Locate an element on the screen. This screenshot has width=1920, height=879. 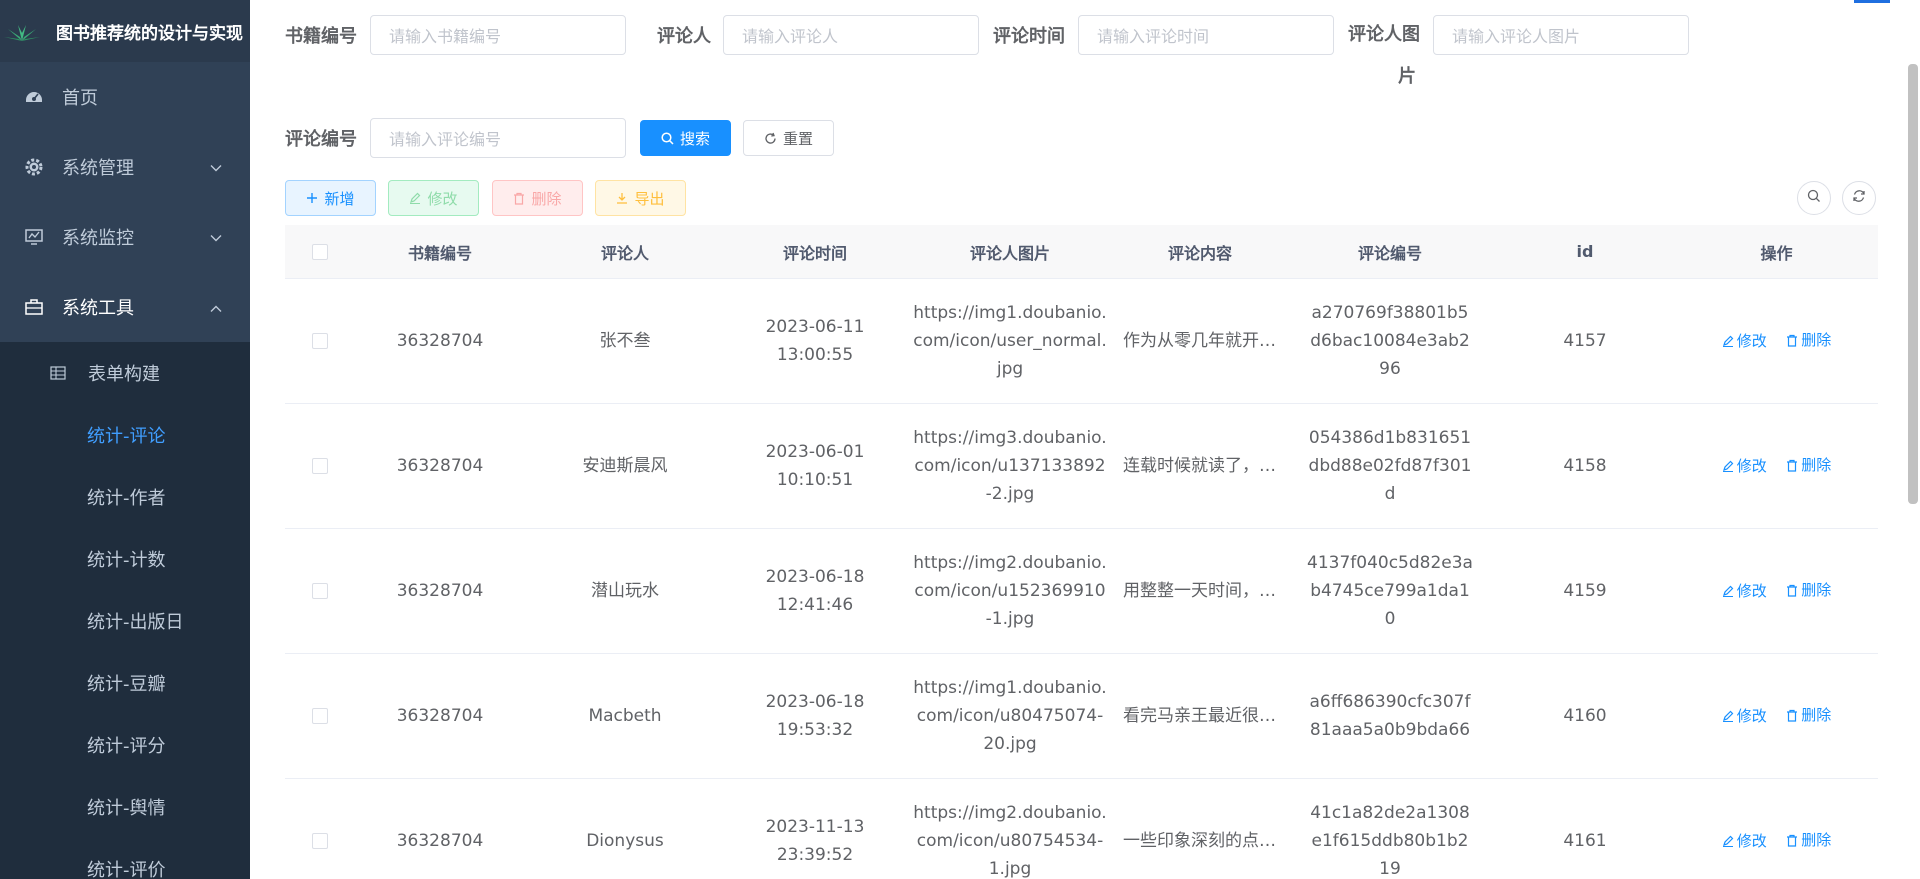
book-id-input: 请输入书籍编号 is located at coordinates (498, 35).